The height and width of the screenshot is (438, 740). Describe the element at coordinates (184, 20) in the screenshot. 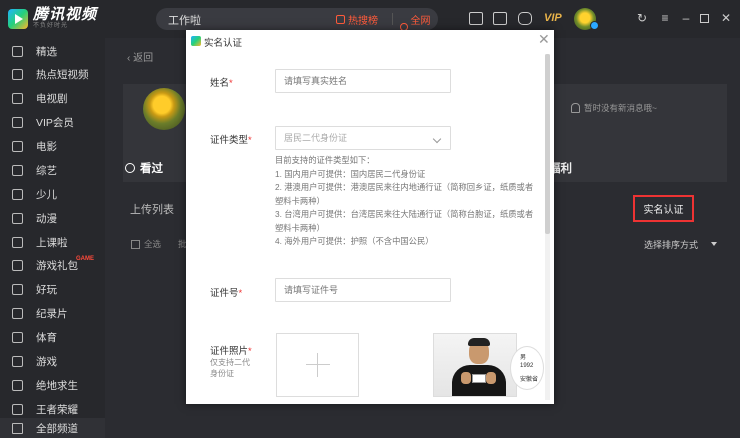

I see `search-input: 工作啦` at that location.